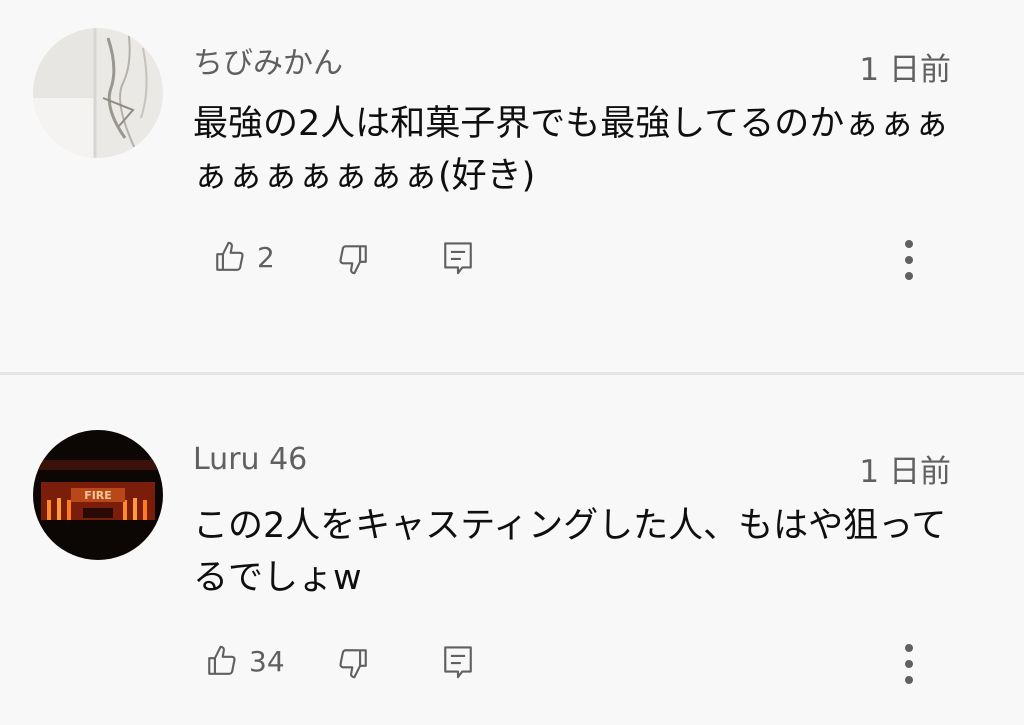 The image size is (1024, 725). What do you see at coordinates (267, 661) in the screenshot?
I see `like-count: 34` at bounding box center [267, 661].